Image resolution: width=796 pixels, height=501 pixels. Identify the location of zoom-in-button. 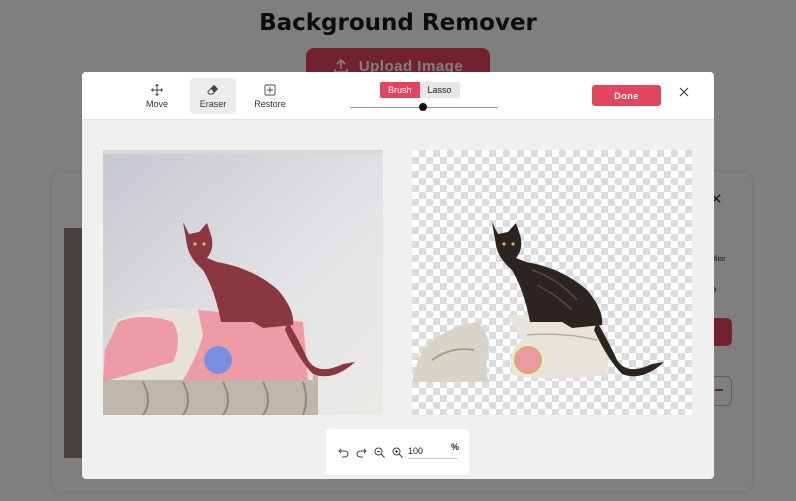
(398, 451).